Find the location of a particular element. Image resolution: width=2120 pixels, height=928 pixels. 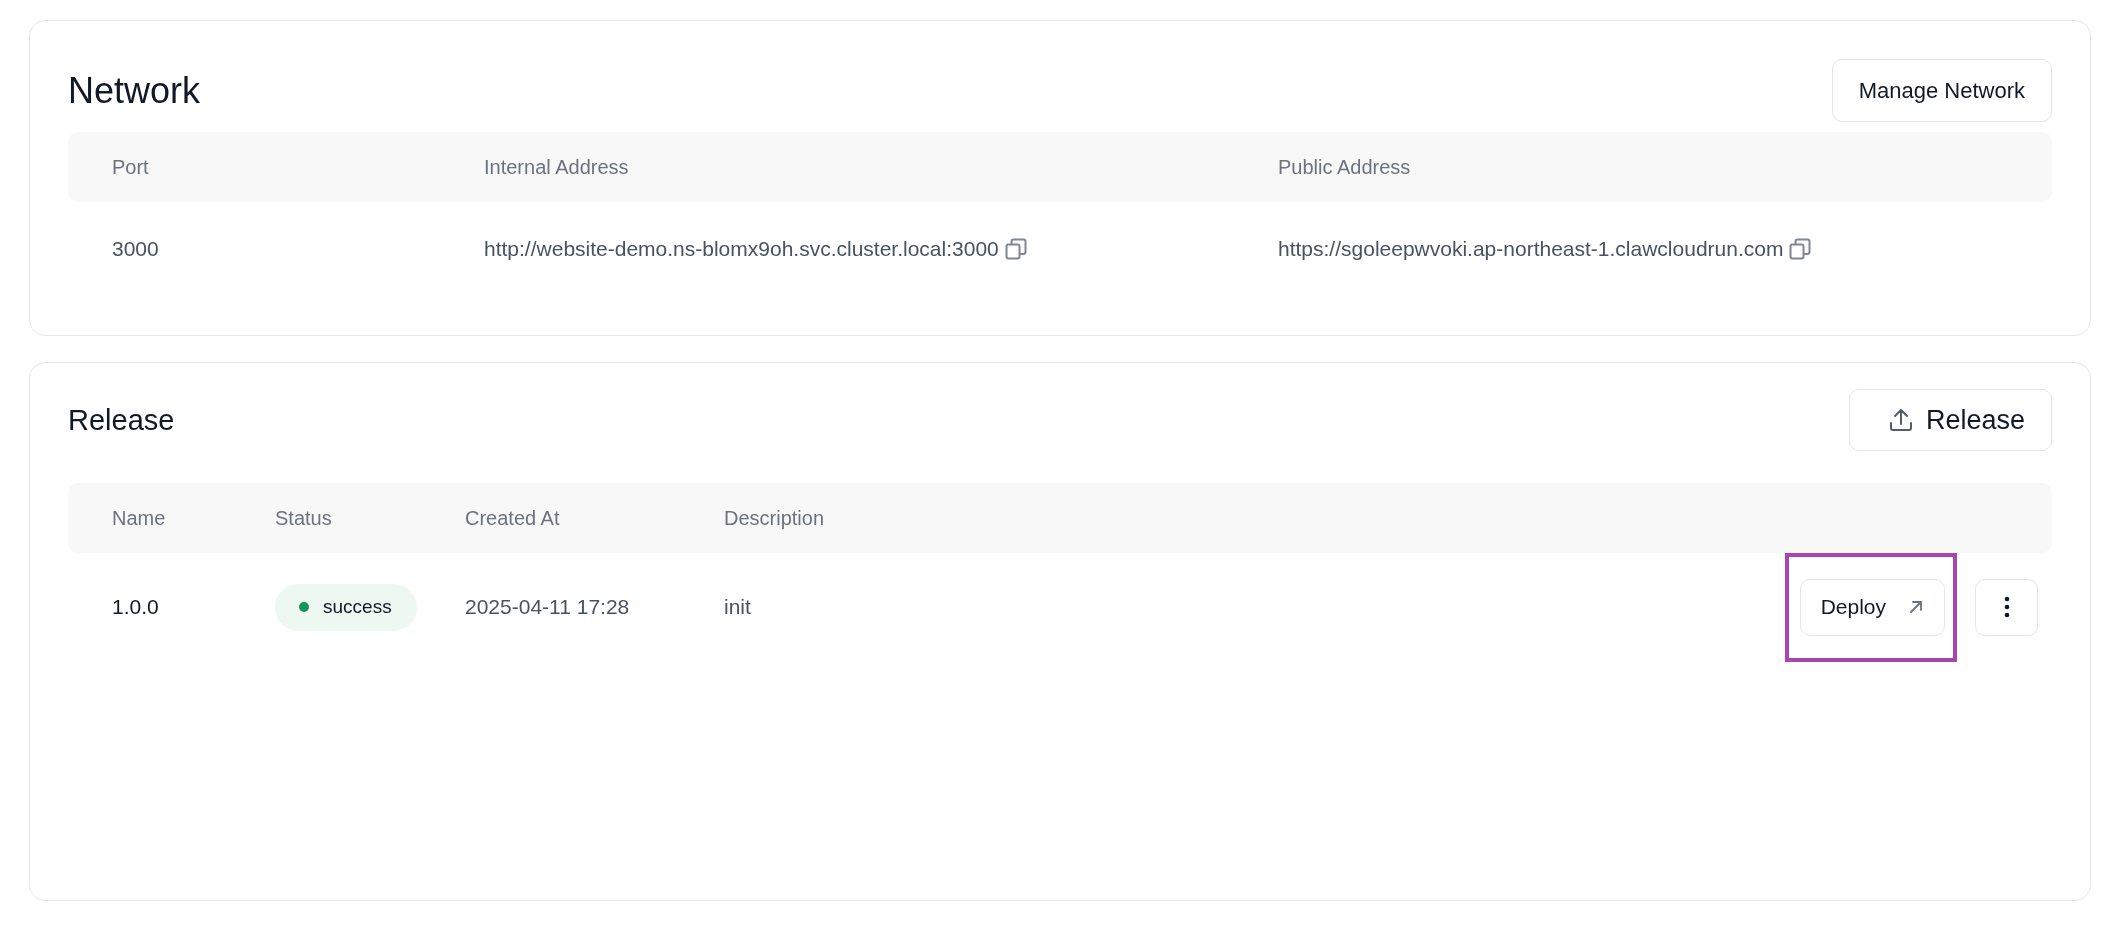

deploy-button: Deploy is located at coordinates (1872, 607).